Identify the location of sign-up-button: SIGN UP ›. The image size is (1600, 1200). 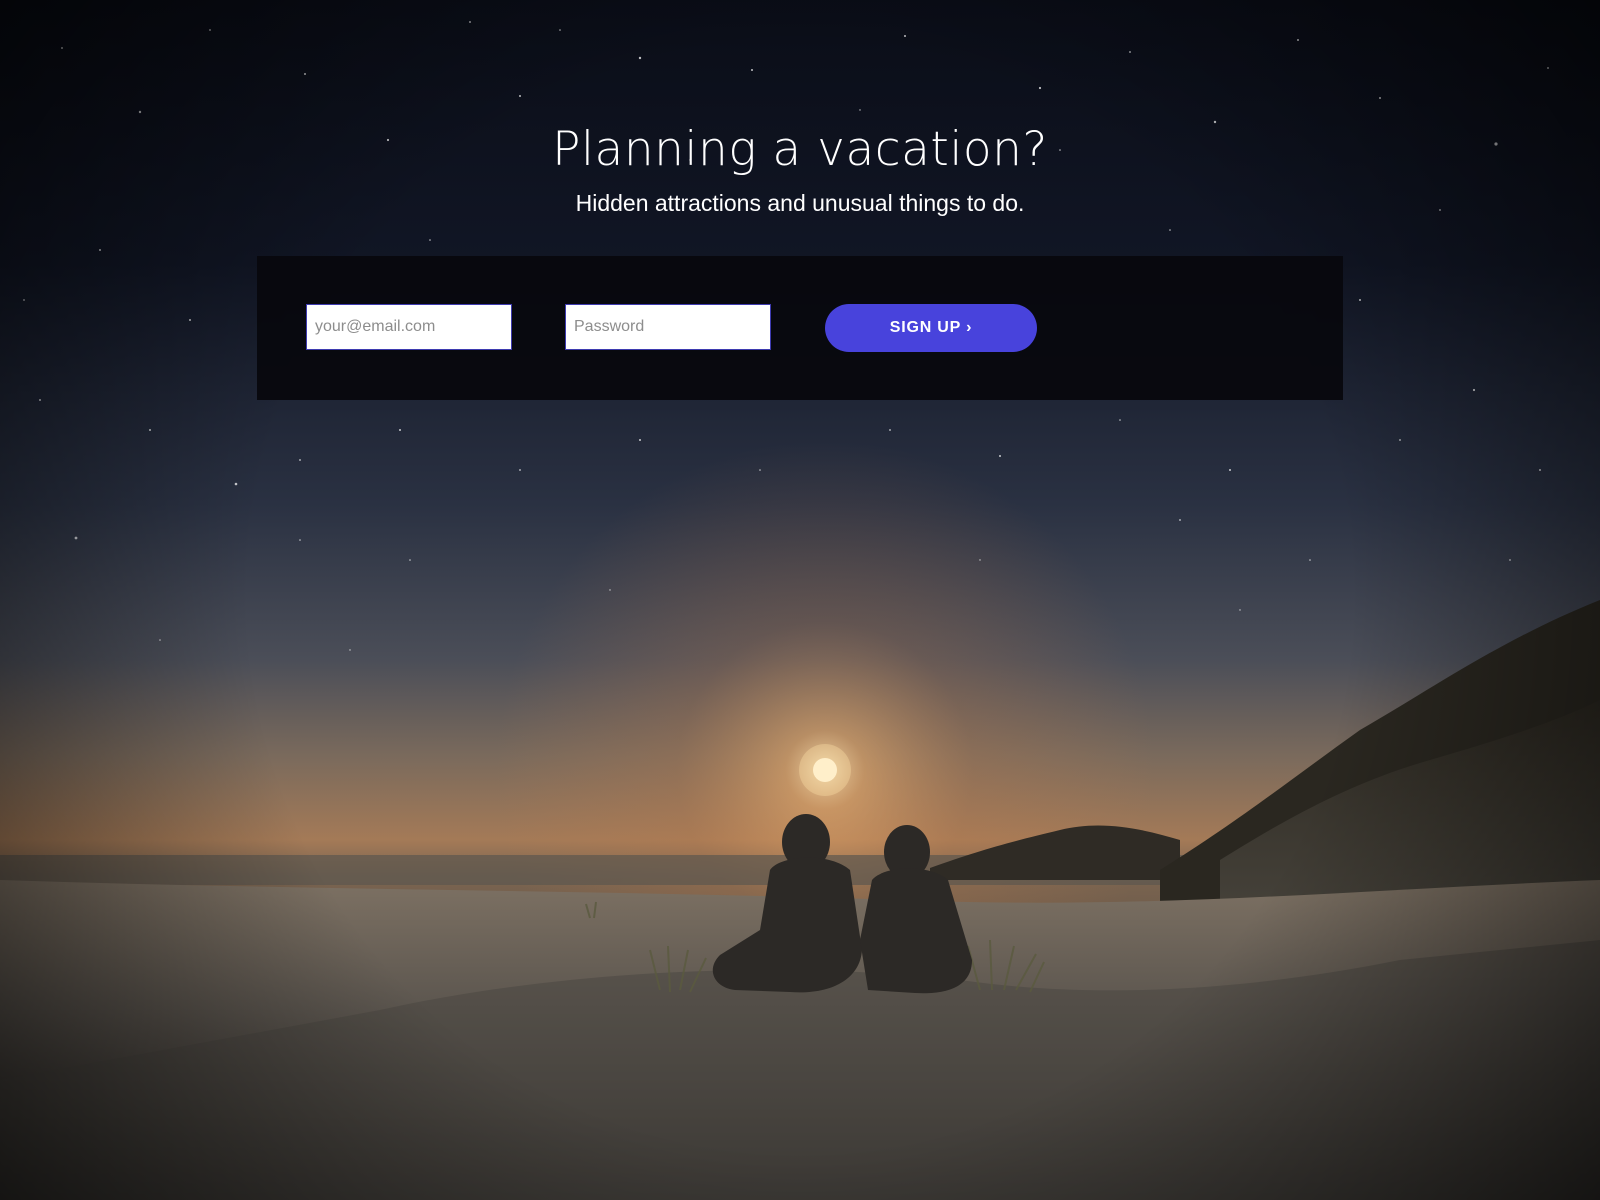
(931, 328).